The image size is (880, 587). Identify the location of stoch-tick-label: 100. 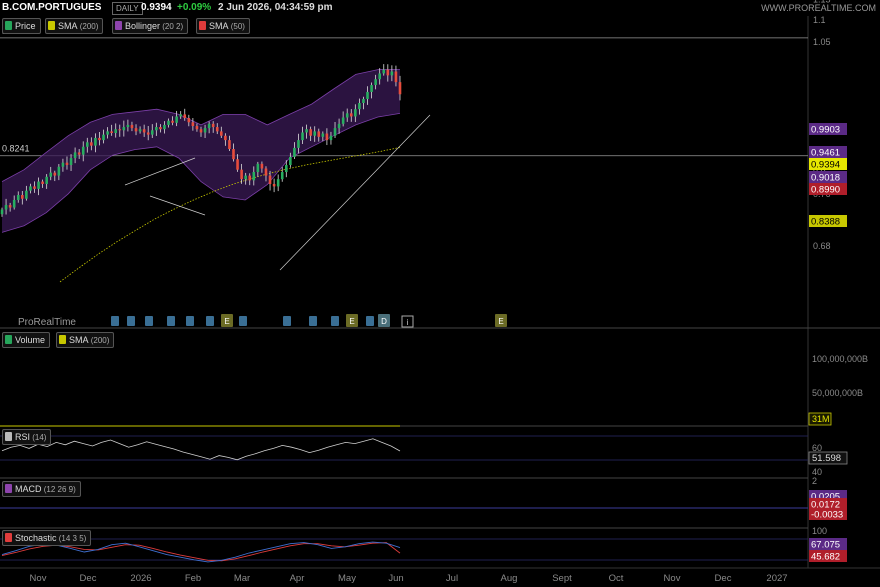
(819, 531).